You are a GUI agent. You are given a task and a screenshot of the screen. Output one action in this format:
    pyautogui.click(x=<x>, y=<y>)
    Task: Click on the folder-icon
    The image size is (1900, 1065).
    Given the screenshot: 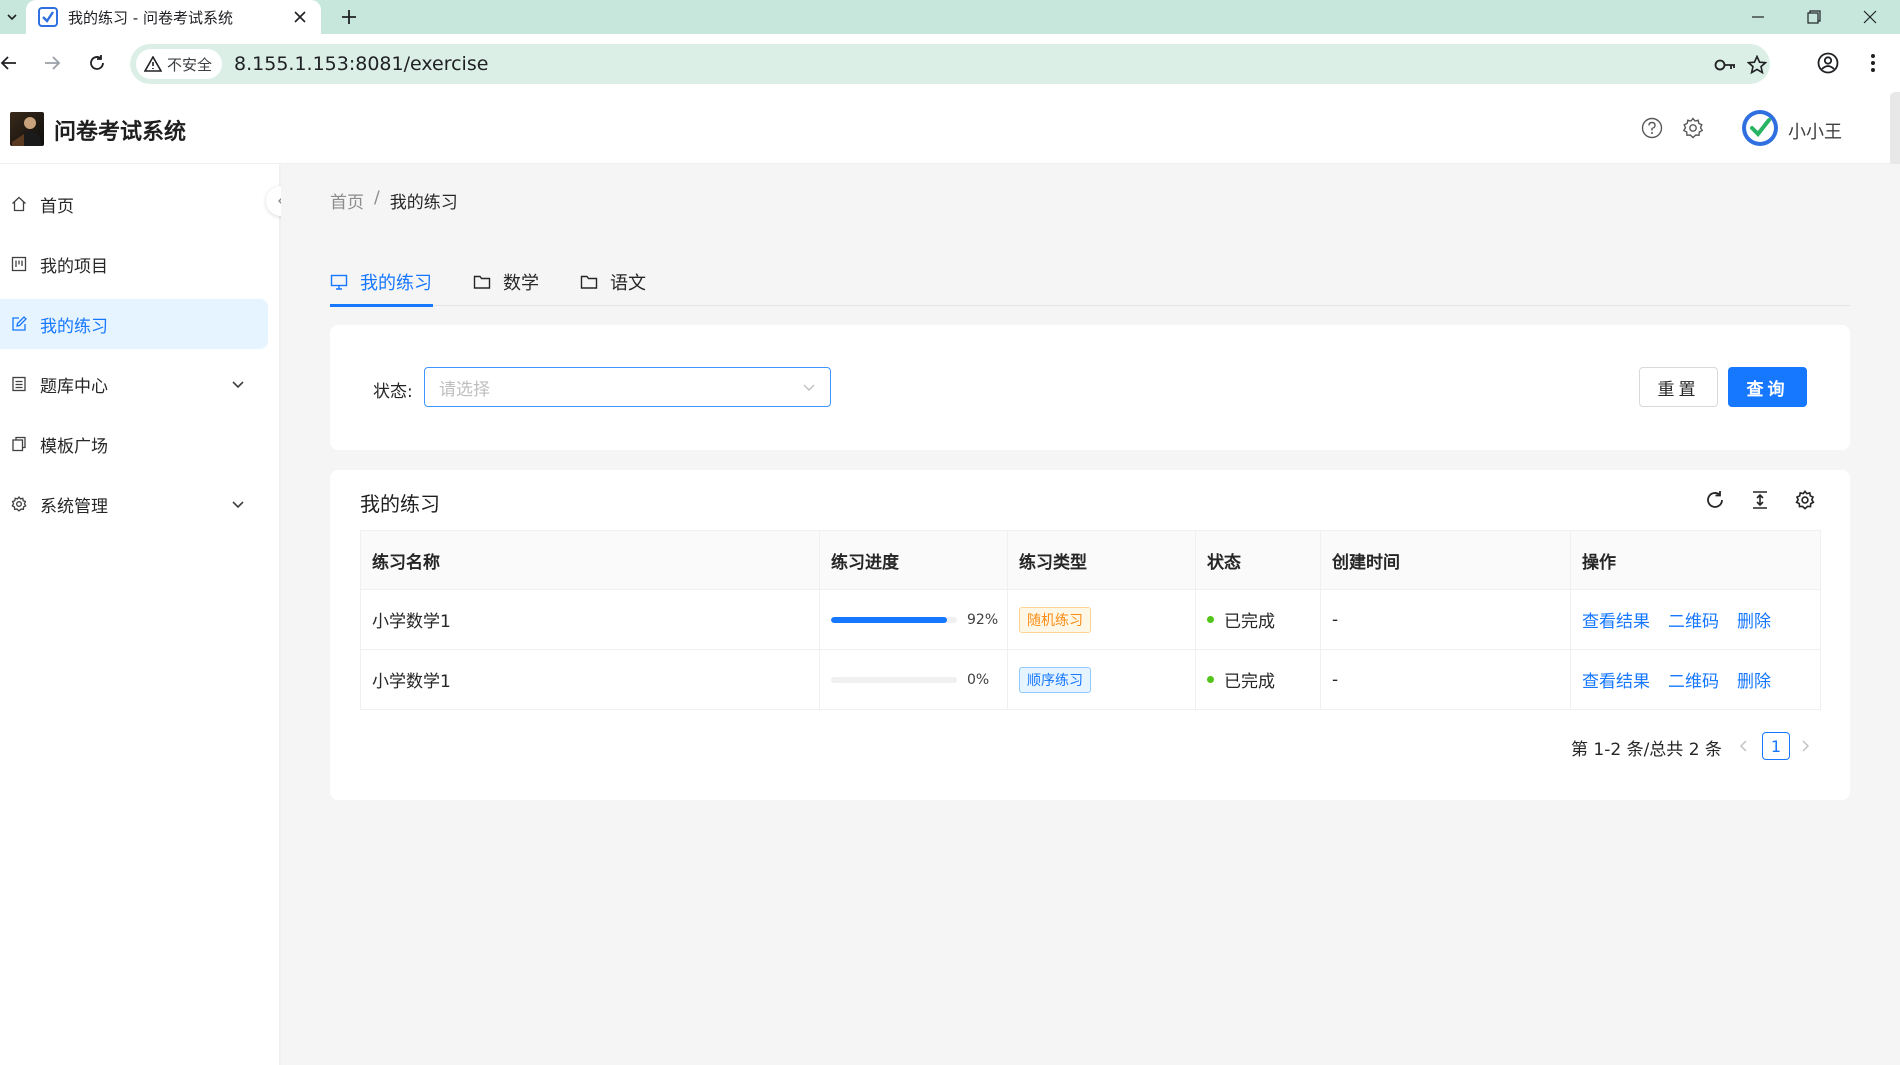 What is the action you would take?
    pyautogui.click(x=589, y=282)
    